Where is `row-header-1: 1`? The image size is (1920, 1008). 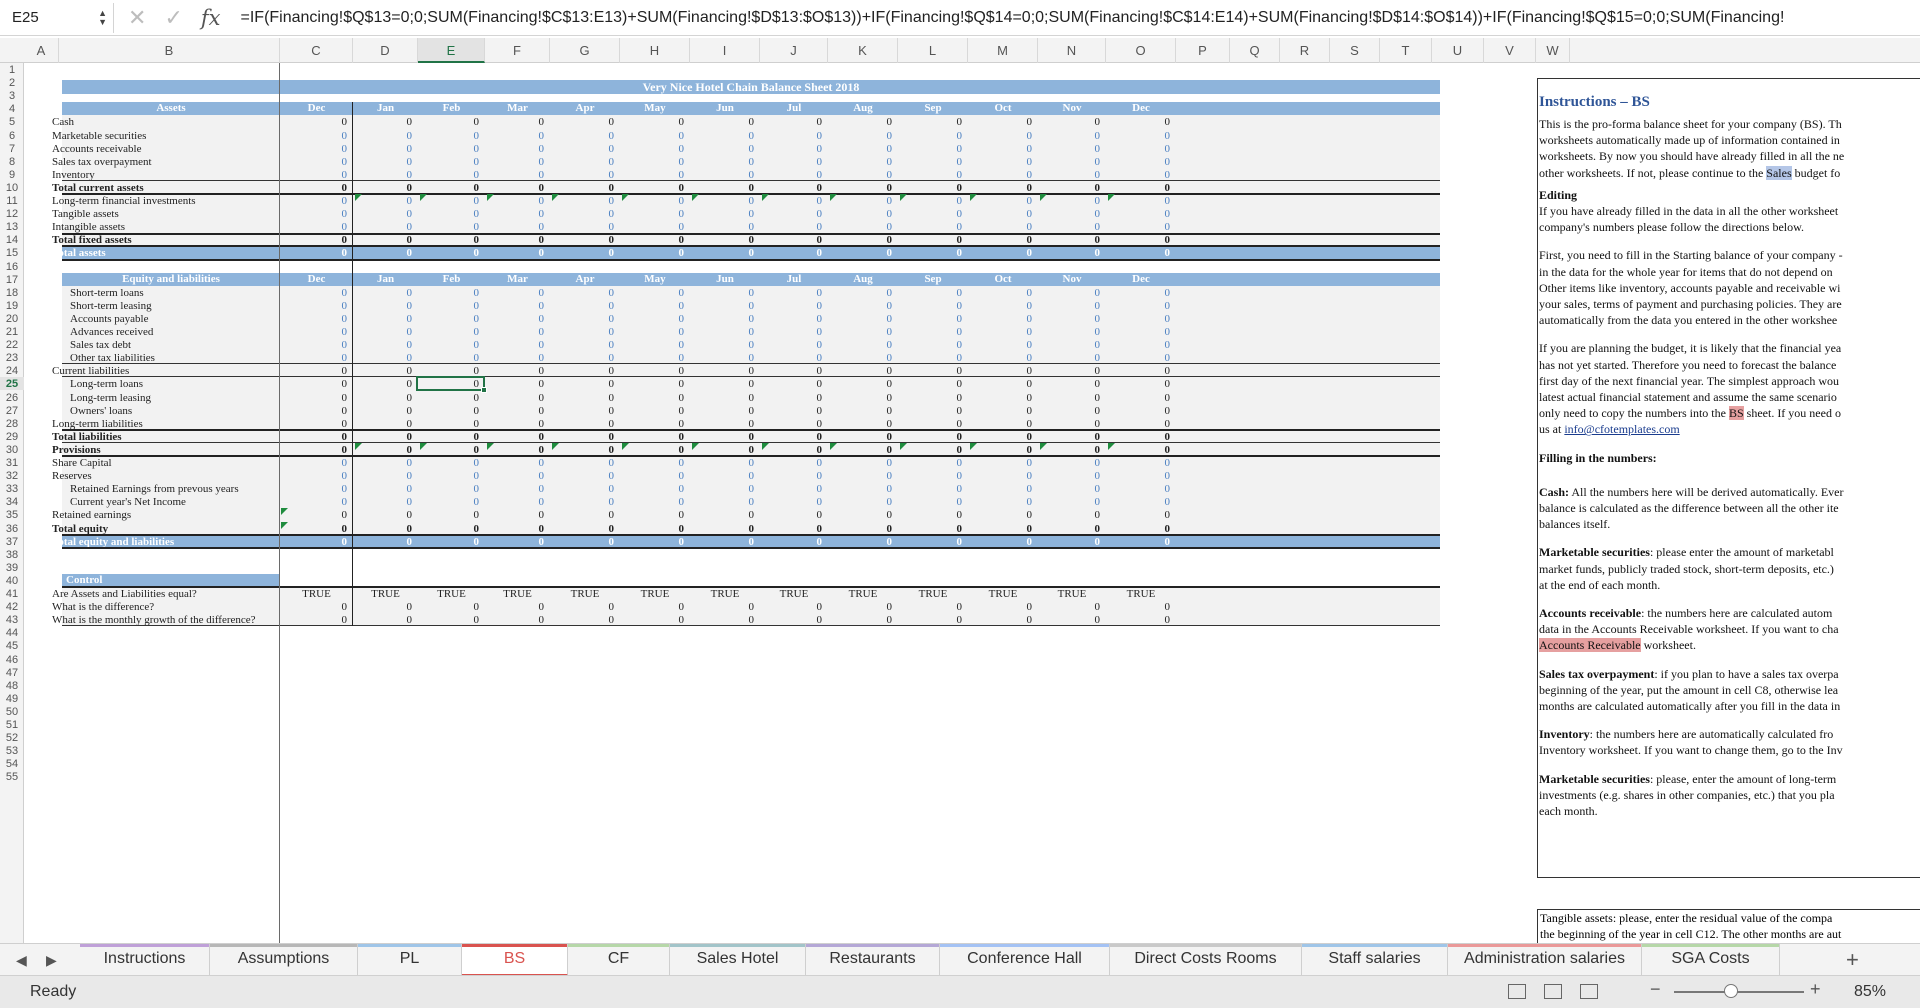 row-header-1: 1 is located at coordinates (12, 69).